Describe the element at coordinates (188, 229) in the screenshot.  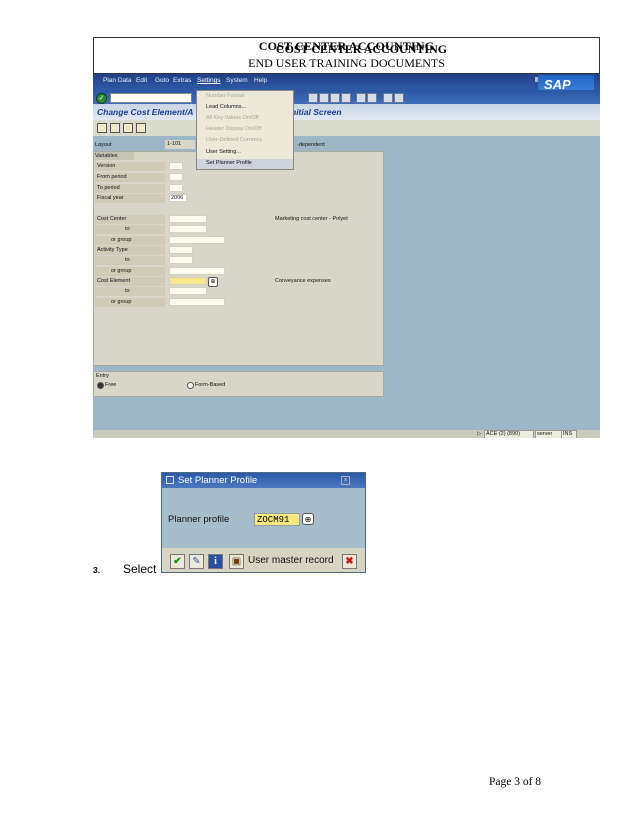
I see `cost-center-to-field` at that location.